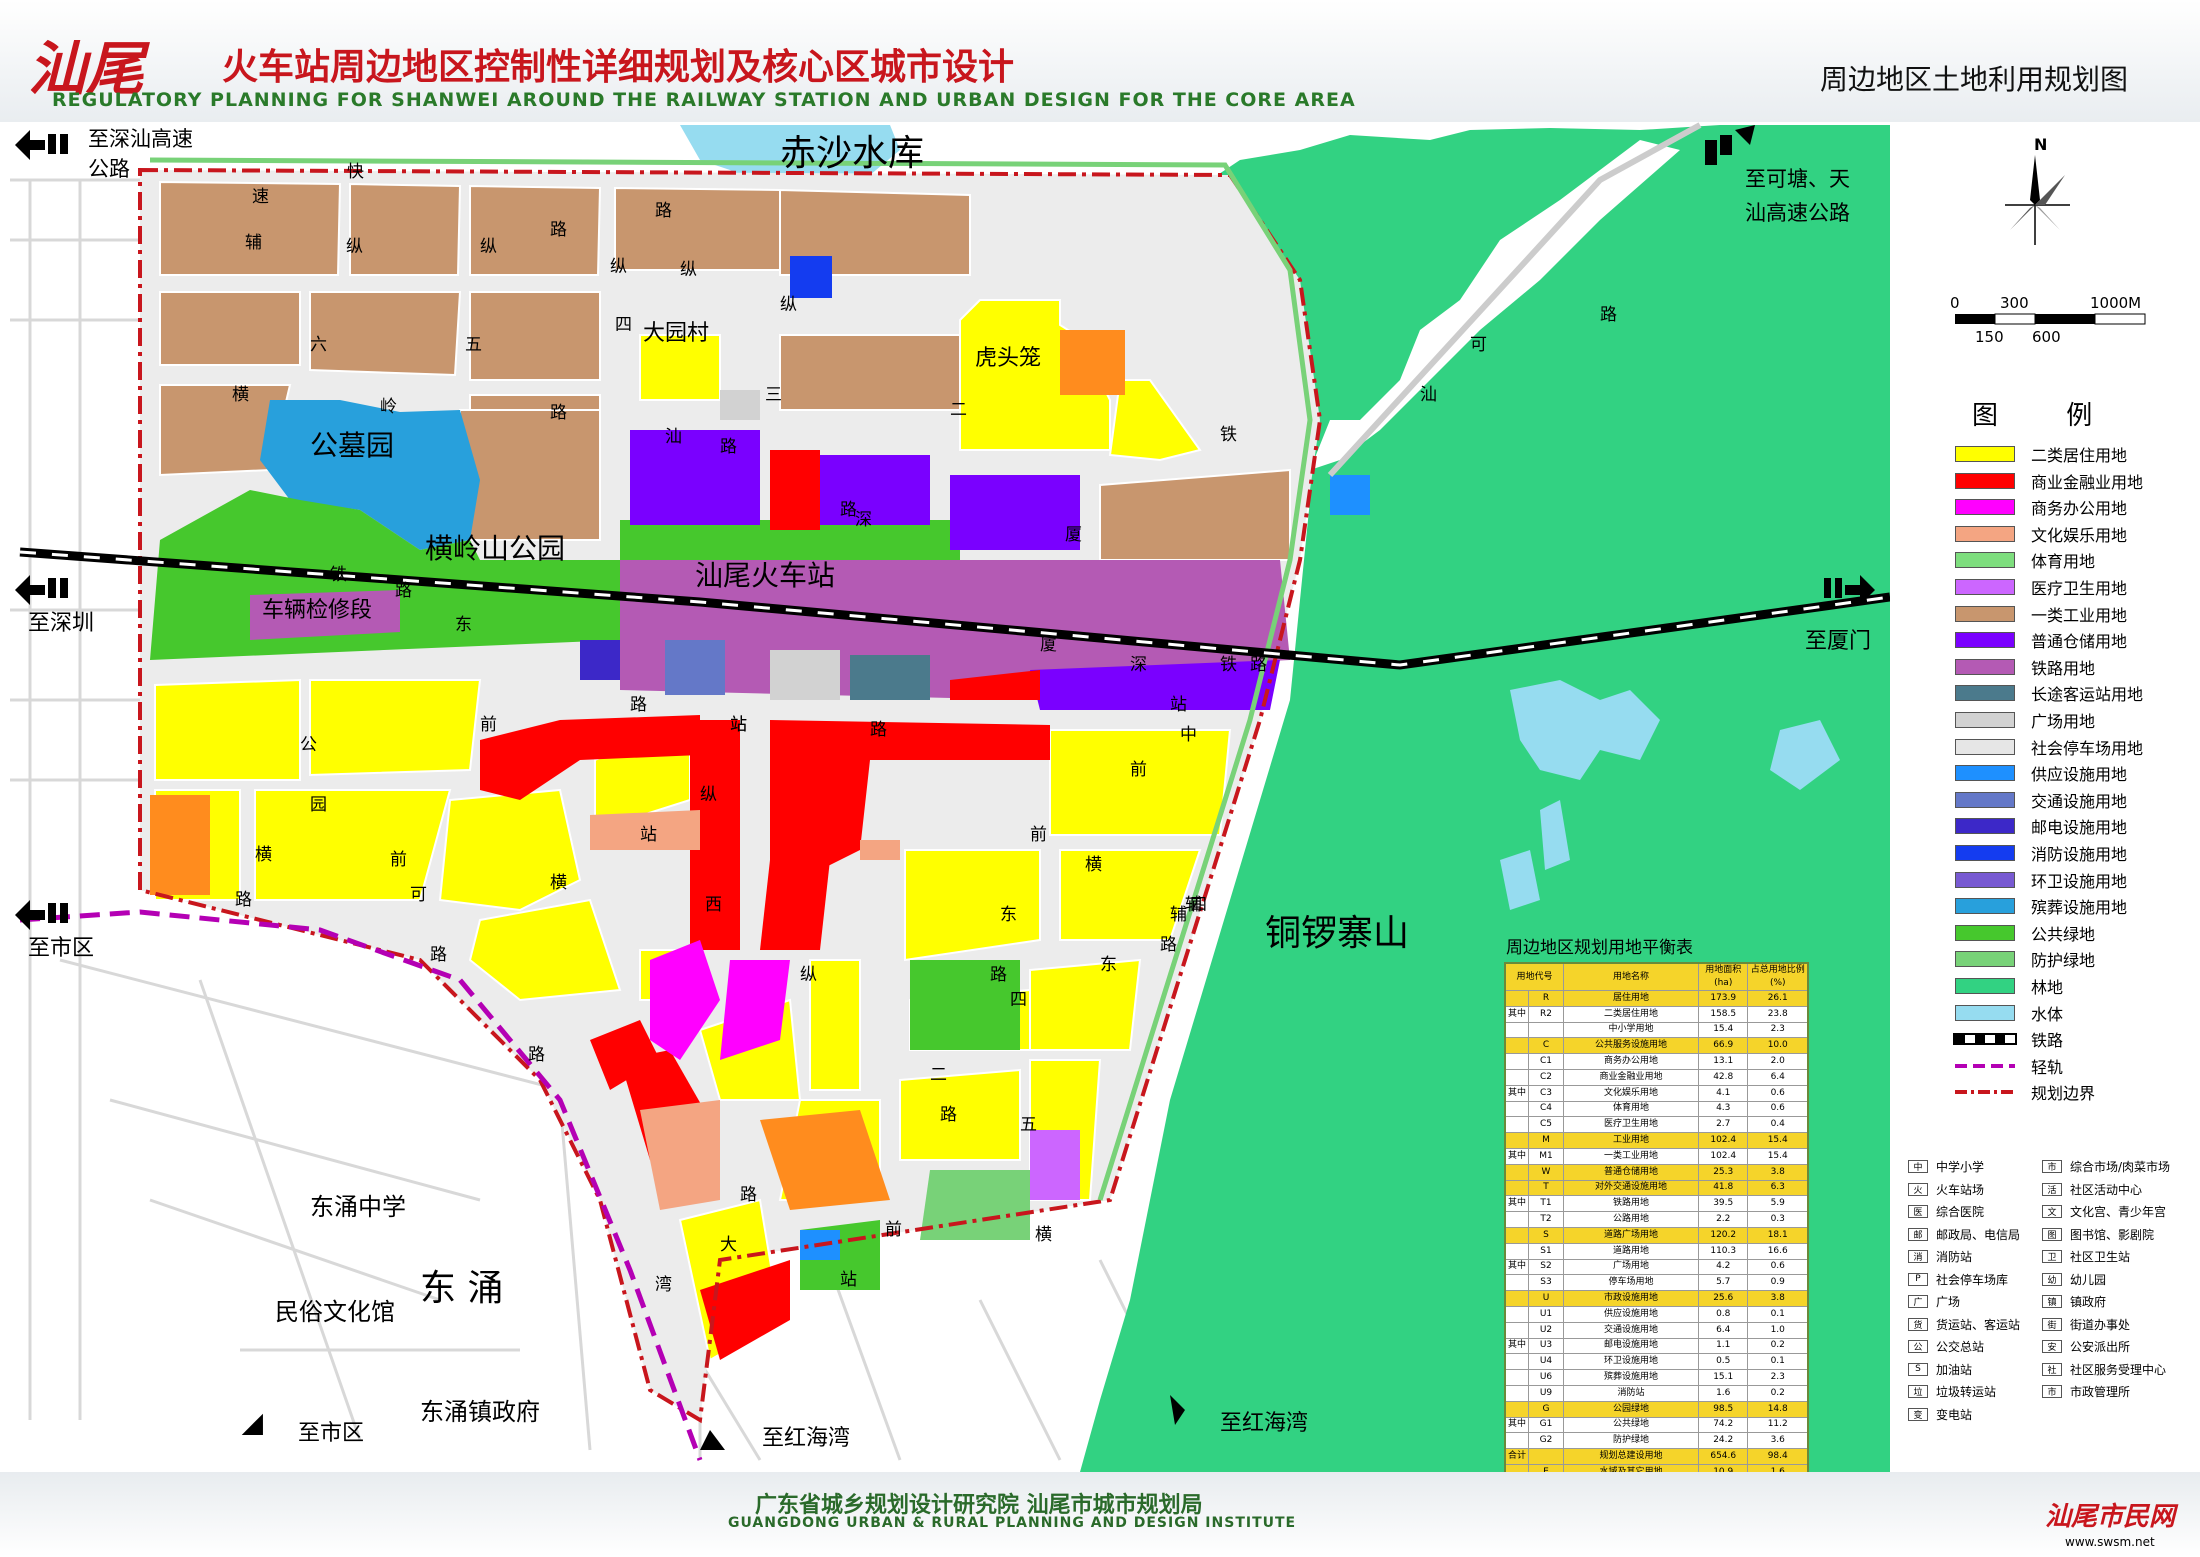  Describe the element at coordinates (2087, 748) in the screenshot. I see `legend-label: 社会停车场用地` at that location.